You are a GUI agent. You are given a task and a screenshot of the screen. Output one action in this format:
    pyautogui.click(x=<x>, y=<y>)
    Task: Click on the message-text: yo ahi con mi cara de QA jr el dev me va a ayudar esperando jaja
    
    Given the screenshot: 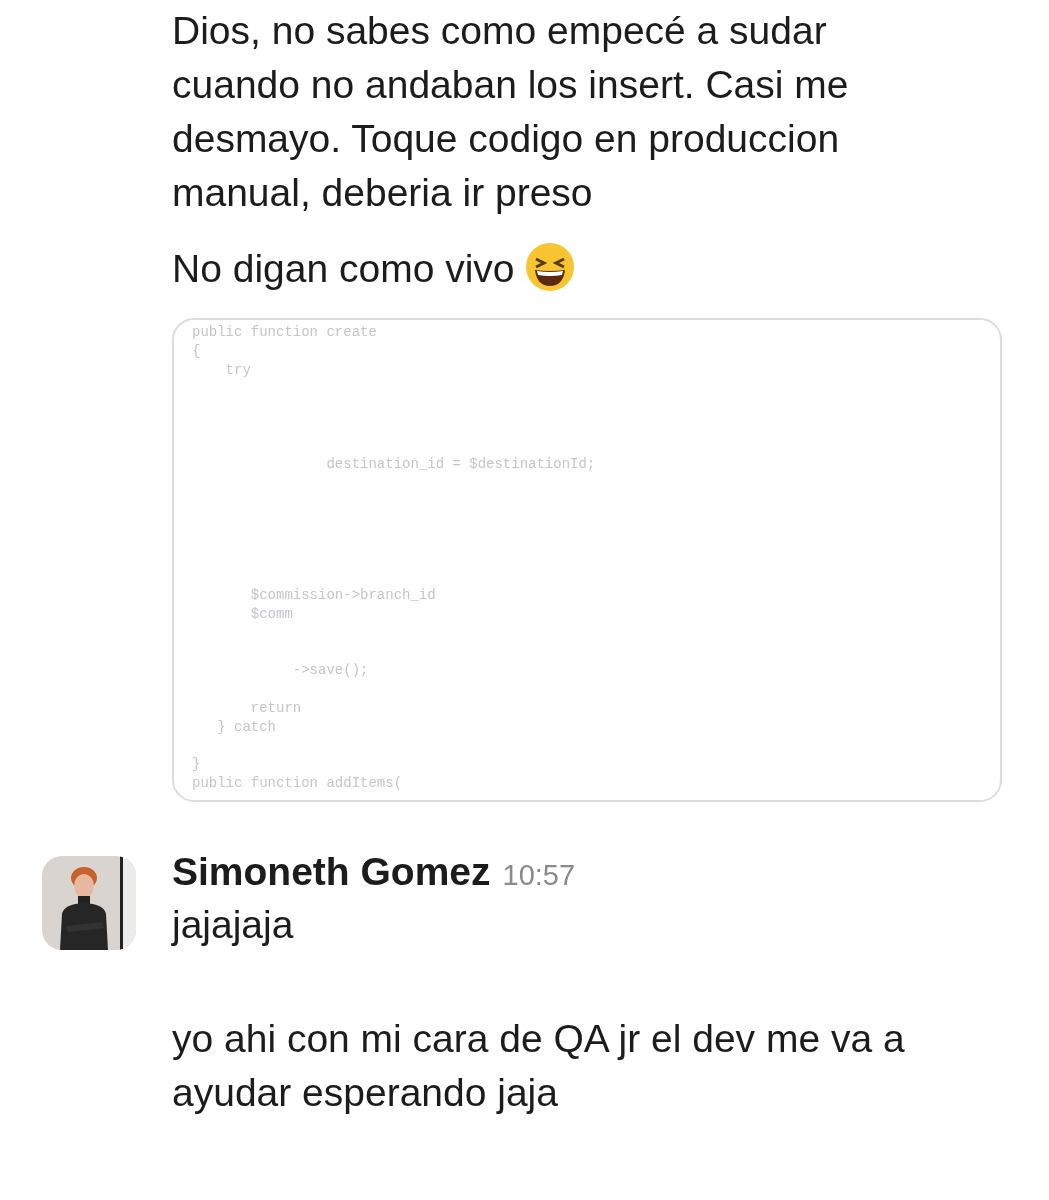 What is the action you would take?
    pyautogui.click(x=539, y=1066)
    